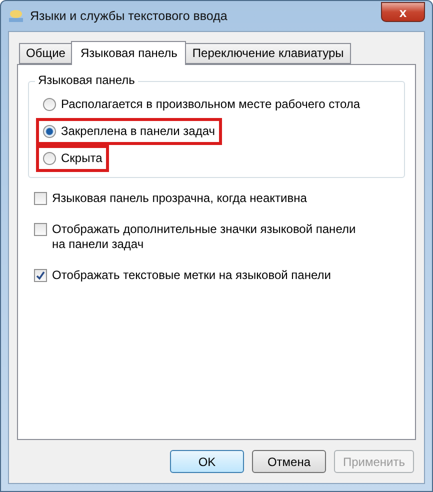 The image size is (433, 492). I want to click on checkbox-label: Языковая панель прозрачна, когда неактивна, so click(179, 198).